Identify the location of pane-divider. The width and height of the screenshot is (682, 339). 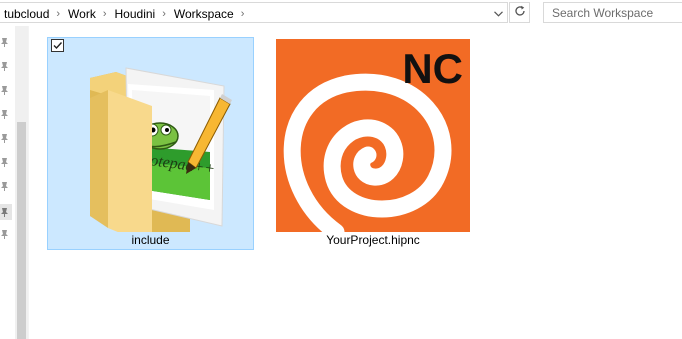
(28, 182).